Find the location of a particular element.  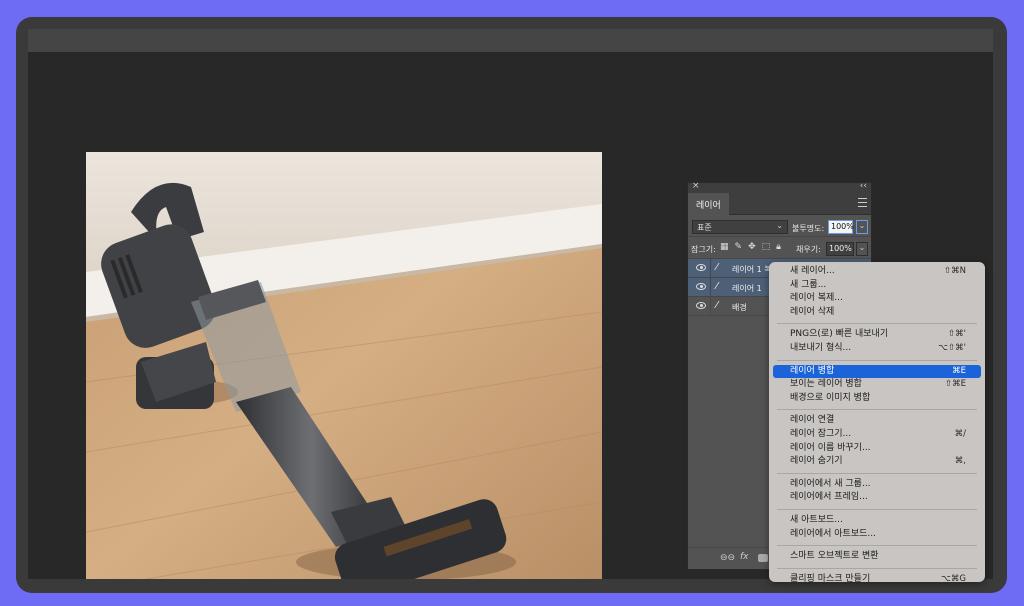

chevron-down-icon: ⌄ is located at coordinates (779, 225).